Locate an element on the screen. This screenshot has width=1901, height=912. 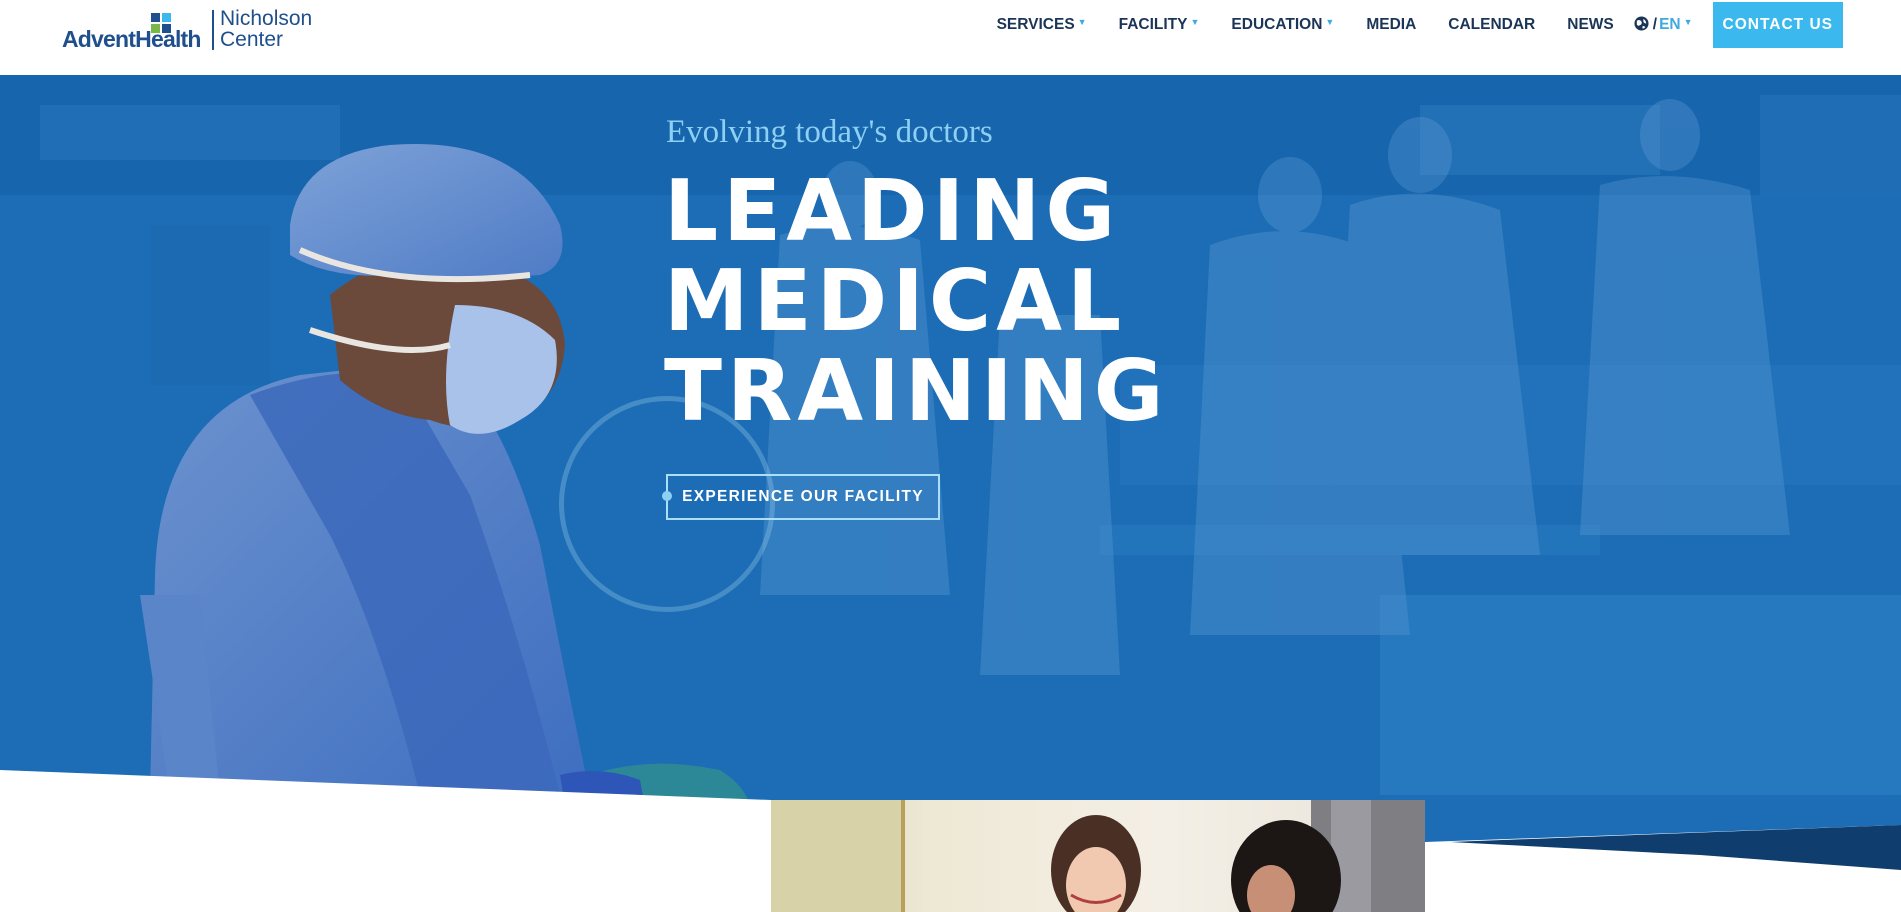
nav-item-label: MEDIA is located at coordinates (1391, 24).